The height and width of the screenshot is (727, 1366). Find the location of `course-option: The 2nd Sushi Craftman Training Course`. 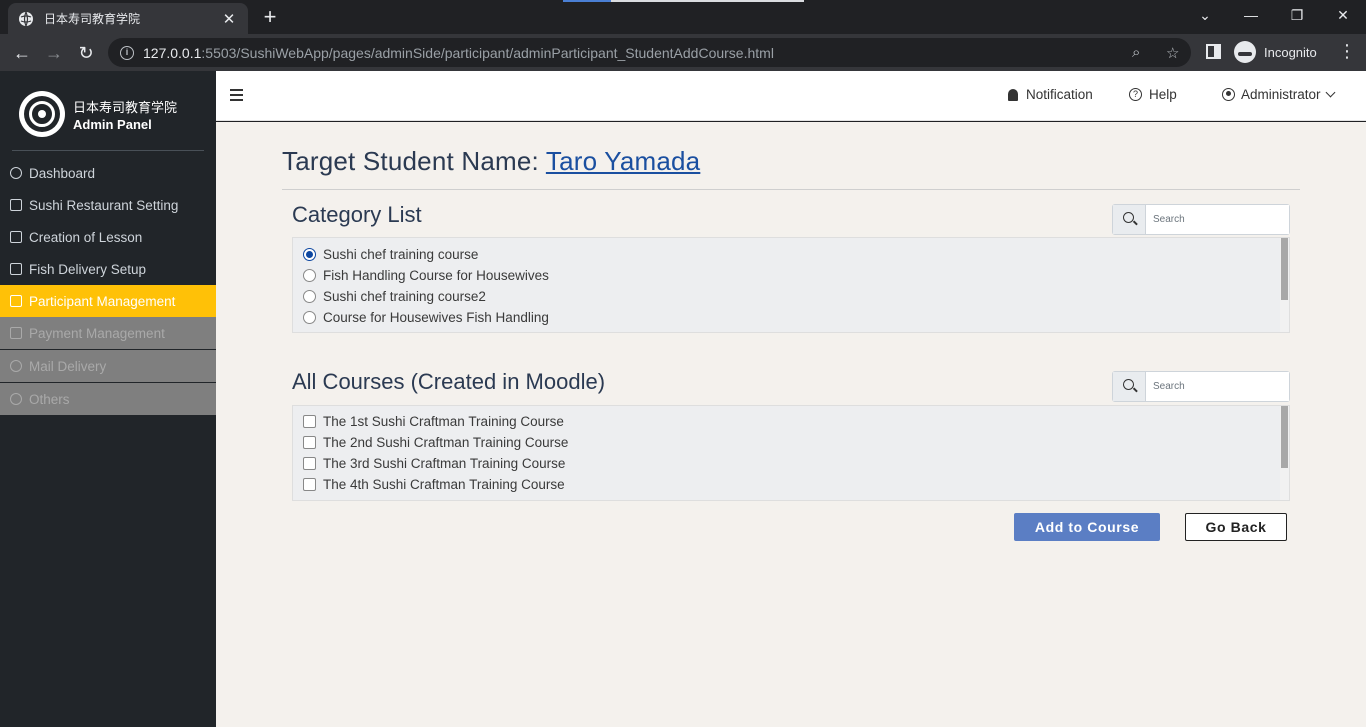

course-option: The 2nd Sushi Craftman Training Course is located at coordinates (791, 442).